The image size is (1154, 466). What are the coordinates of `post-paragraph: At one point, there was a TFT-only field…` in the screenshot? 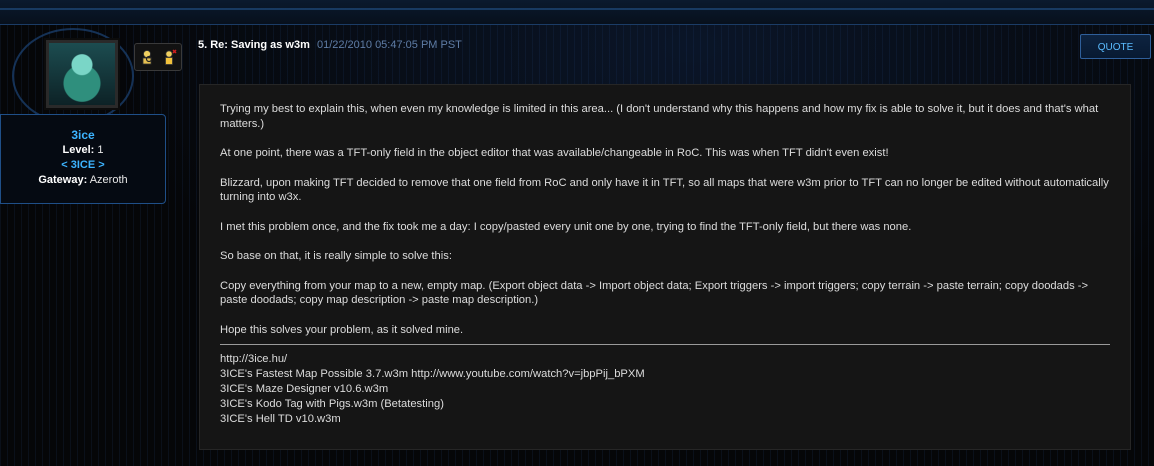 It's located at (554, 153).